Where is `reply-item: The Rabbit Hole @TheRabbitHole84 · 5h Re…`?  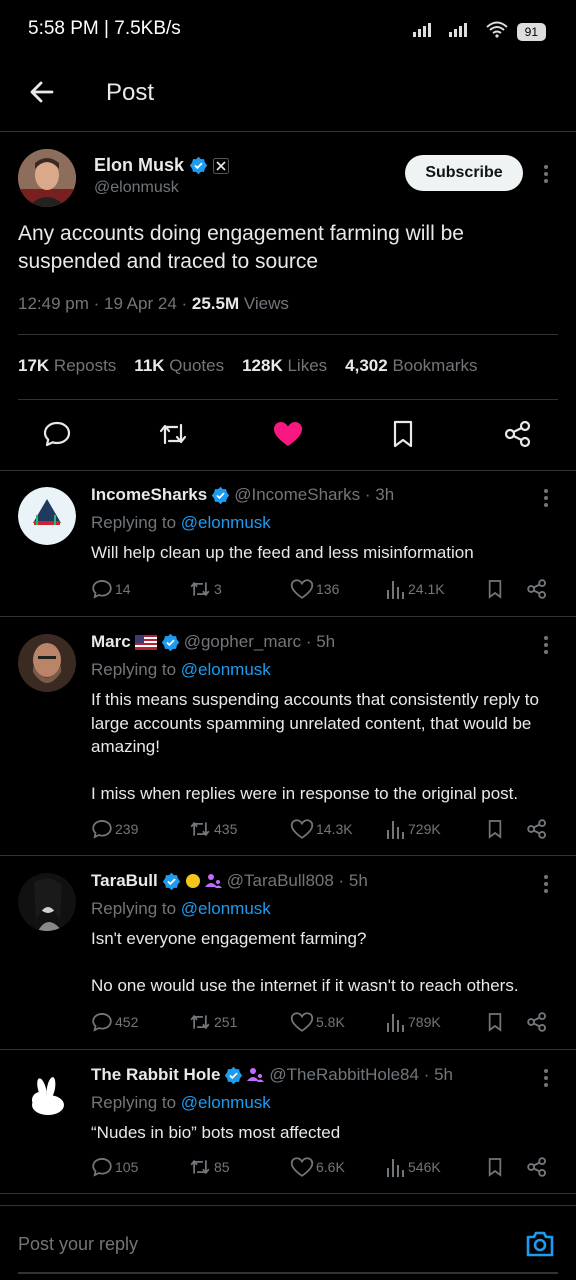 reply-item: The Rabbit Hole @TheRabbitHole84 · 5h Re… is located at coordinates (288, 1122).